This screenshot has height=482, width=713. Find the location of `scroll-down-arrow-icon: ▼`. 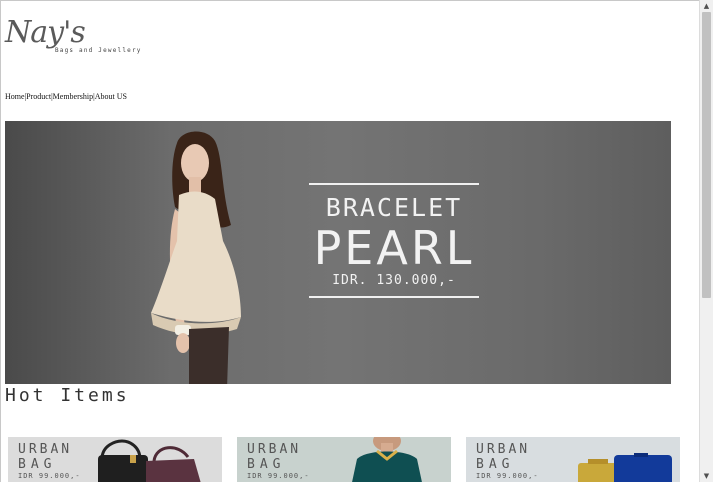

scroll-down-arrow-icon: ▼ is located at coordinates (706, 476).